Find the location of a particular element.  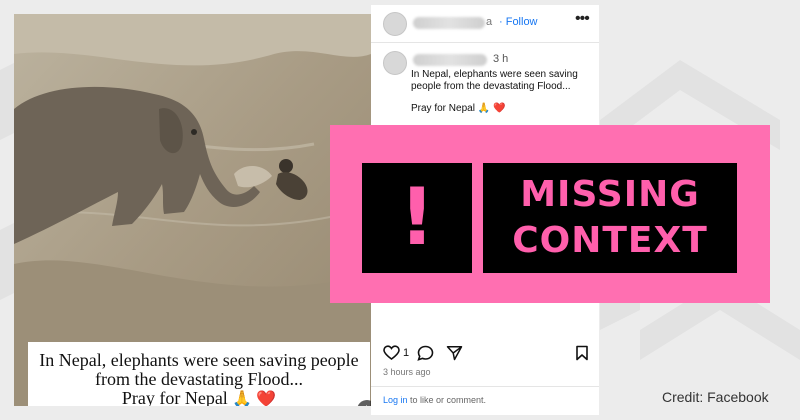

image-credit: Credit: Facebook is located at coordinates (715, 397).